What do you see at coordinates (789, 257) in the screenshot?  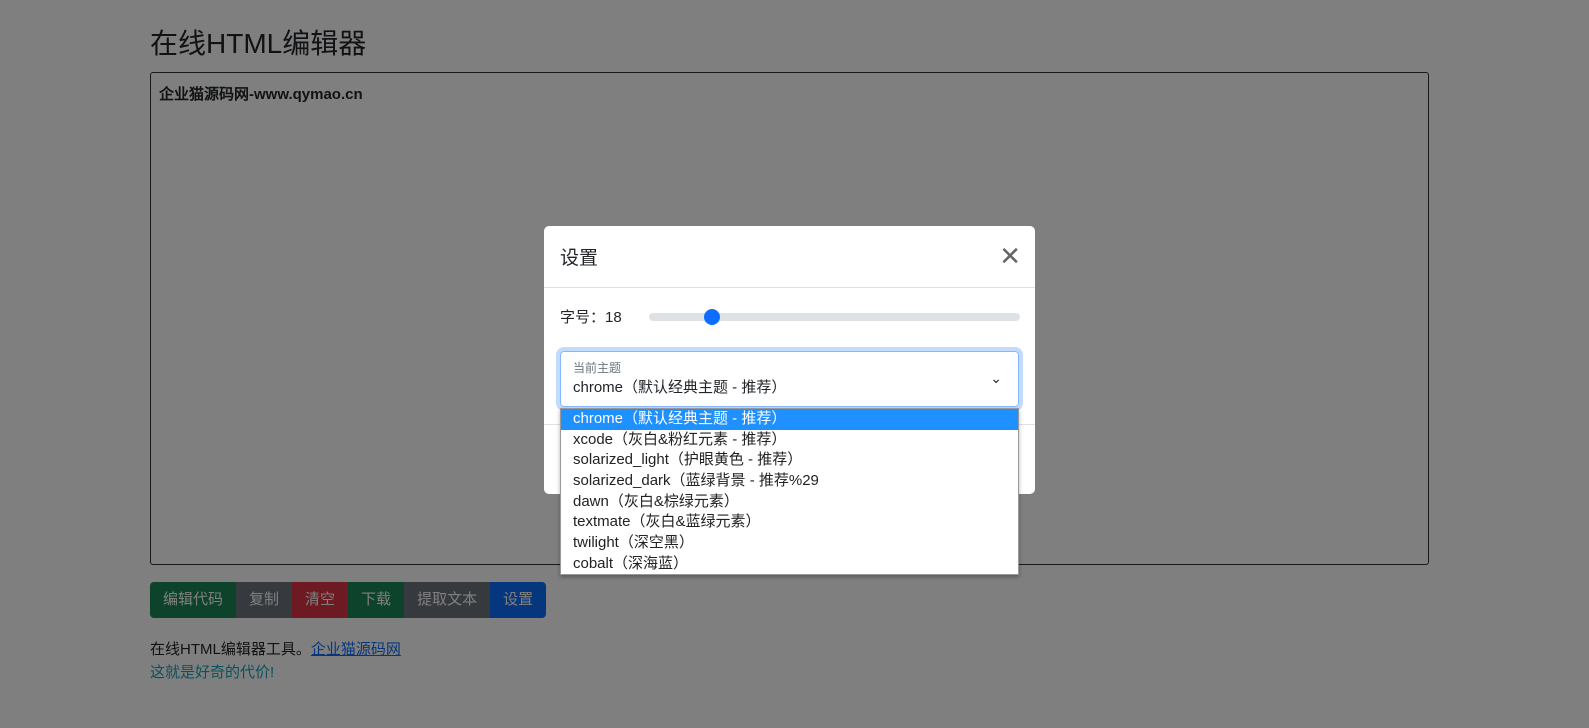 I see `modal-header: 设置 ✕` at bounding box center [789, 257].